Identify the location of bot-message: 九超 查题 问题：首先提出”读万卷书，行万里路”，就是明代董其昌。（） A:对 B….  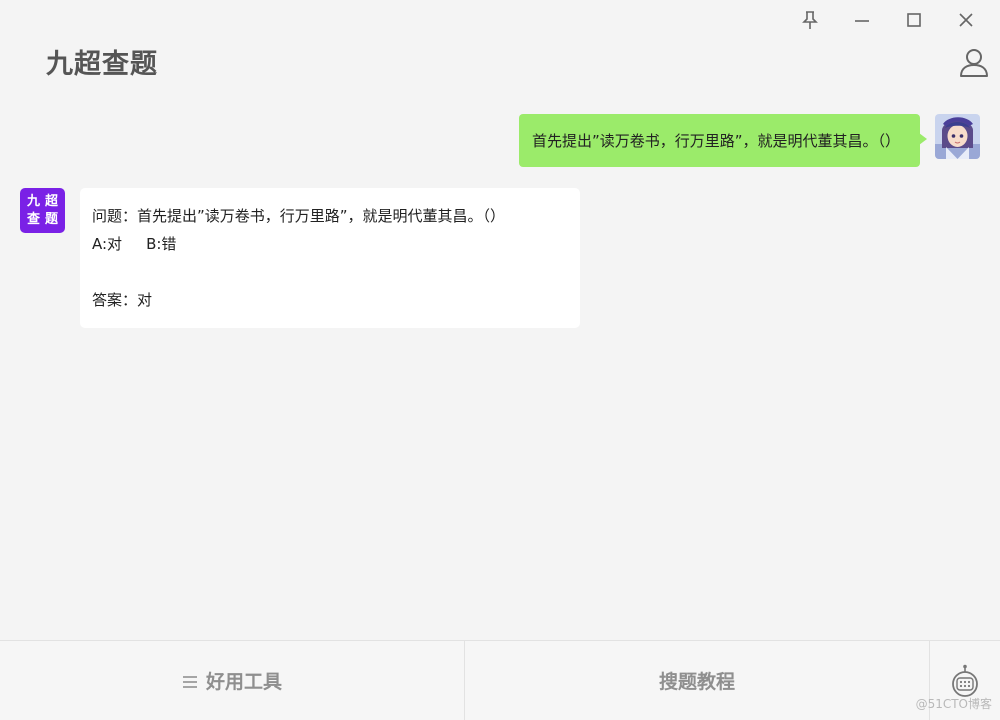
(300, 258).